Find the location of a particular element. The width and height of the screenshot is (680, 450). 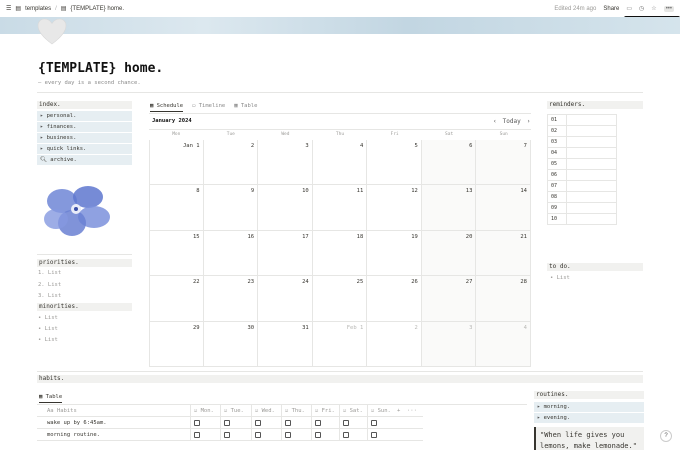

calendar-day-cell: 17 is located at coordinates (285, 253).